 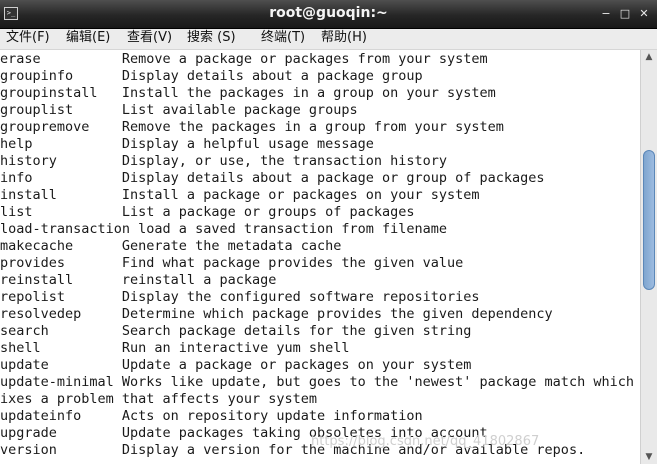 What do you see at coordinates (606, 14) in the screenshot?
I see `minimize-button: −` at bounding box center [606, 14].